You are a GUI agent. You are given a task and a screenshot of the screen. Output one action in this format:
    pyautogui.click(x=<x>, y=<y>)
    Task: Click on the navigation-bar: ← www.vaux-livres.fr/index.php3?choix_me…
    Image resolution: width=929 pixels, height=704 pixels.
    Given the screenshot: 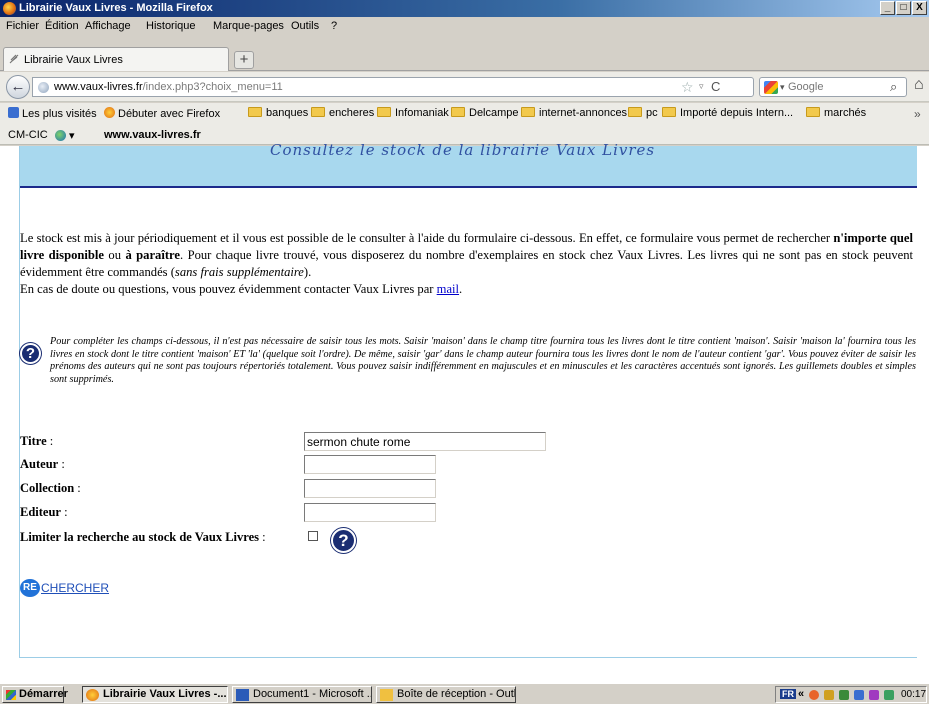 What is the action you would take?
    pyautogui.click(x=464, y=87)
    